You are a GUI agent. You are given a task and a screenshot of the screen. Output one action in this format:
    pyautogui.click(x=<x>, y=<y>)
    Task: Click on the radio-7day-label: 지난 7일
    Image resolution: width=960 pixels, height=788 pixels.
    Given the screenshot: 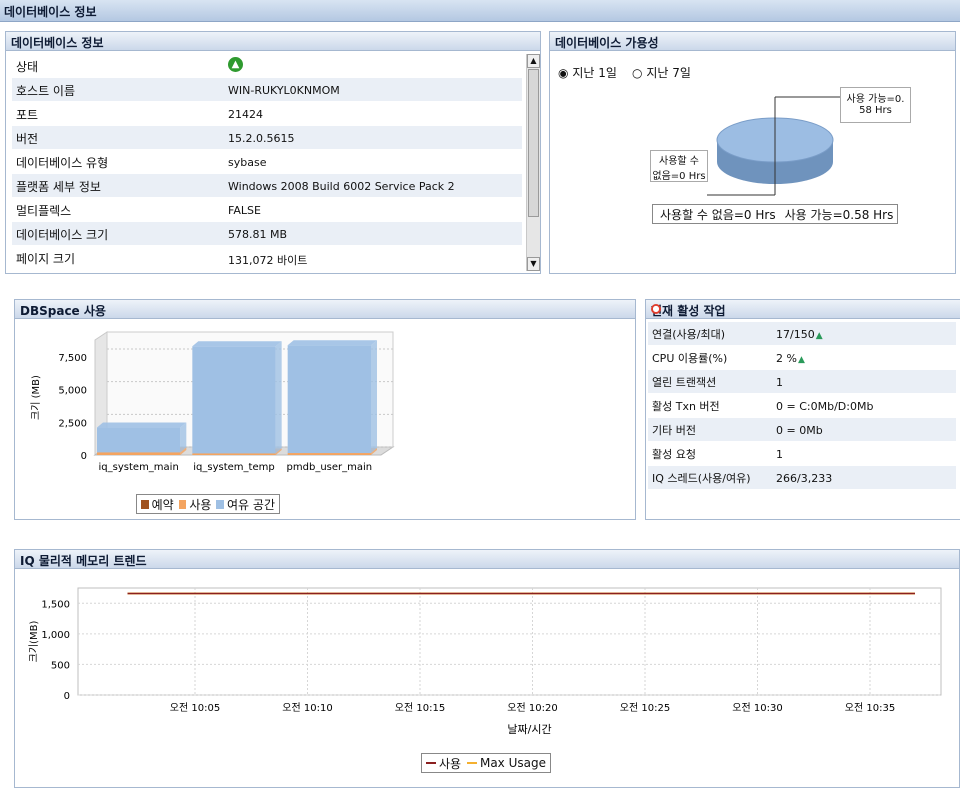 What is the action you would take?
    pyautogui.click(x=668, y=73)
    